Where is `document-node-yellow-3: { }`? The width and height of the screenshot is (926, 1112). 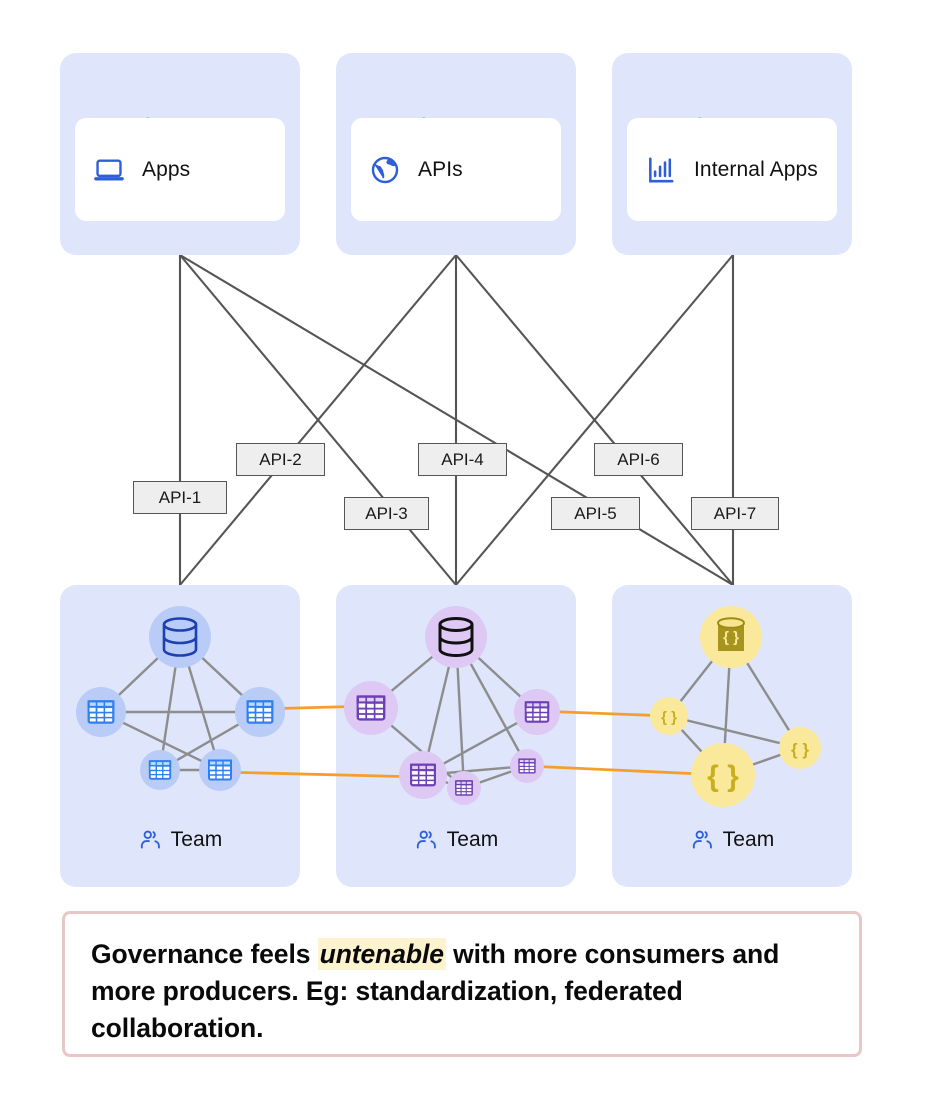
document-node-yellow-3: { } is located at coordinates (800, 748).